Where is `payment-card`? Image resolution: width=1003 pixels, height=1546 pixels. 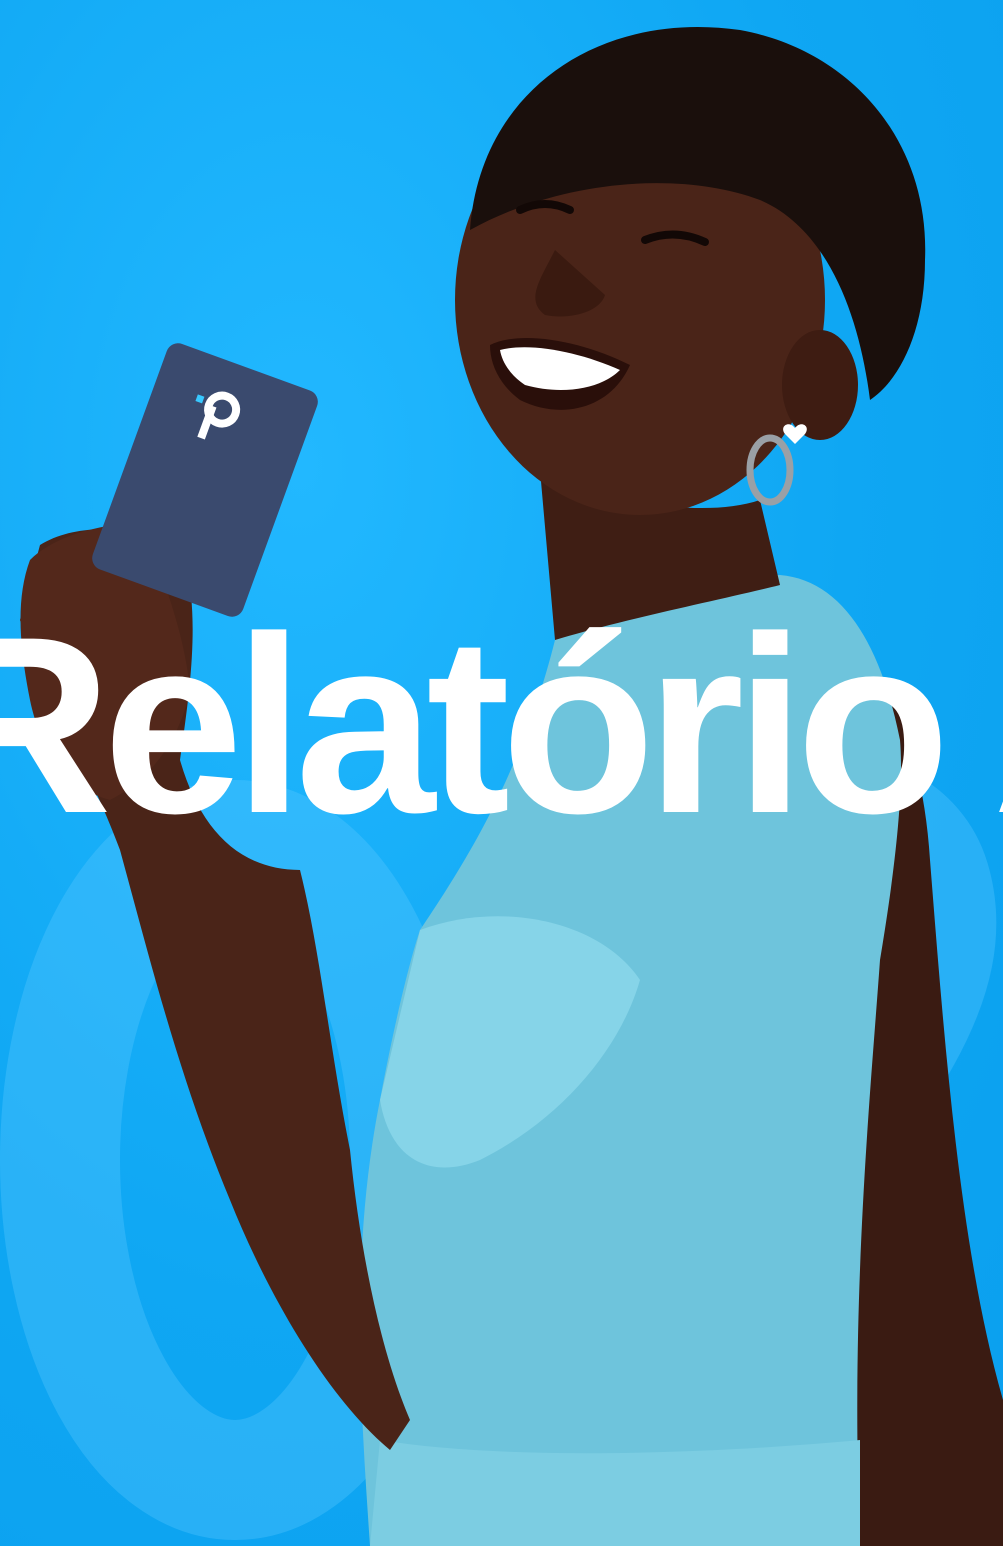 payment-card is located at coordinates (205, 480).